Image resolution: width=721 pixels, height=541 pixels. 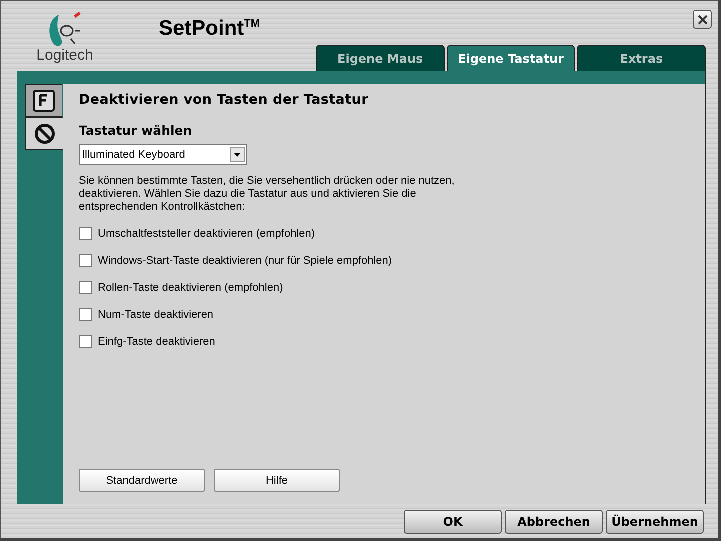 I want to click on checkbox-label: Umschaltfeststeller deaktivieren (empfohlen), so click(x=207, y=234).